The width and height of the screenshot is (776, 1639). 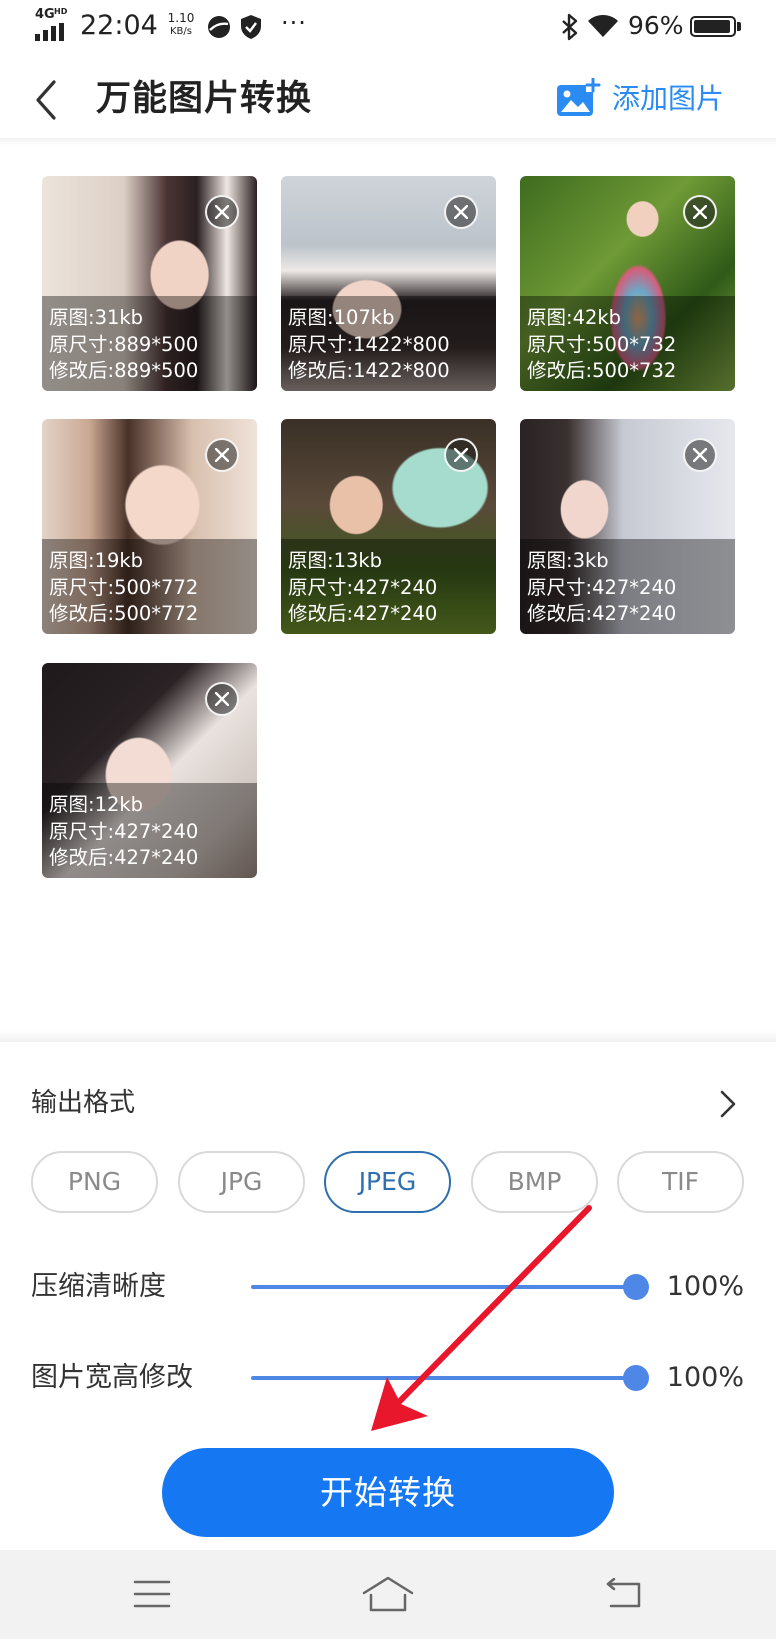 I want to click on more-notifications: ···, so click(x=294, y=23).